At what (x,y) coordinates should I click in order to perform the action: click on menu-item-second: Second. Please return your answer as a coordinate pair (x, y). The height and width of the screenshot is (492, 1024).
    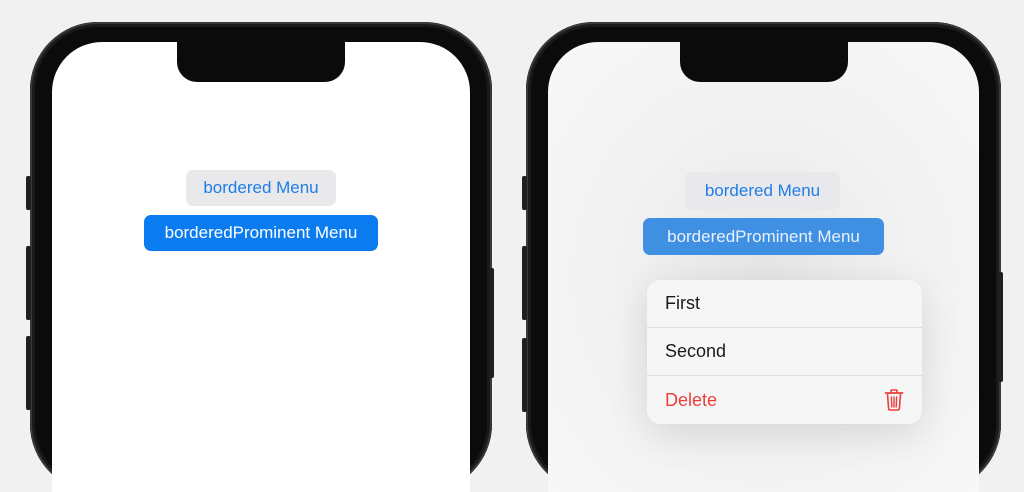
    Looking at the image, I should click on (784, 352).